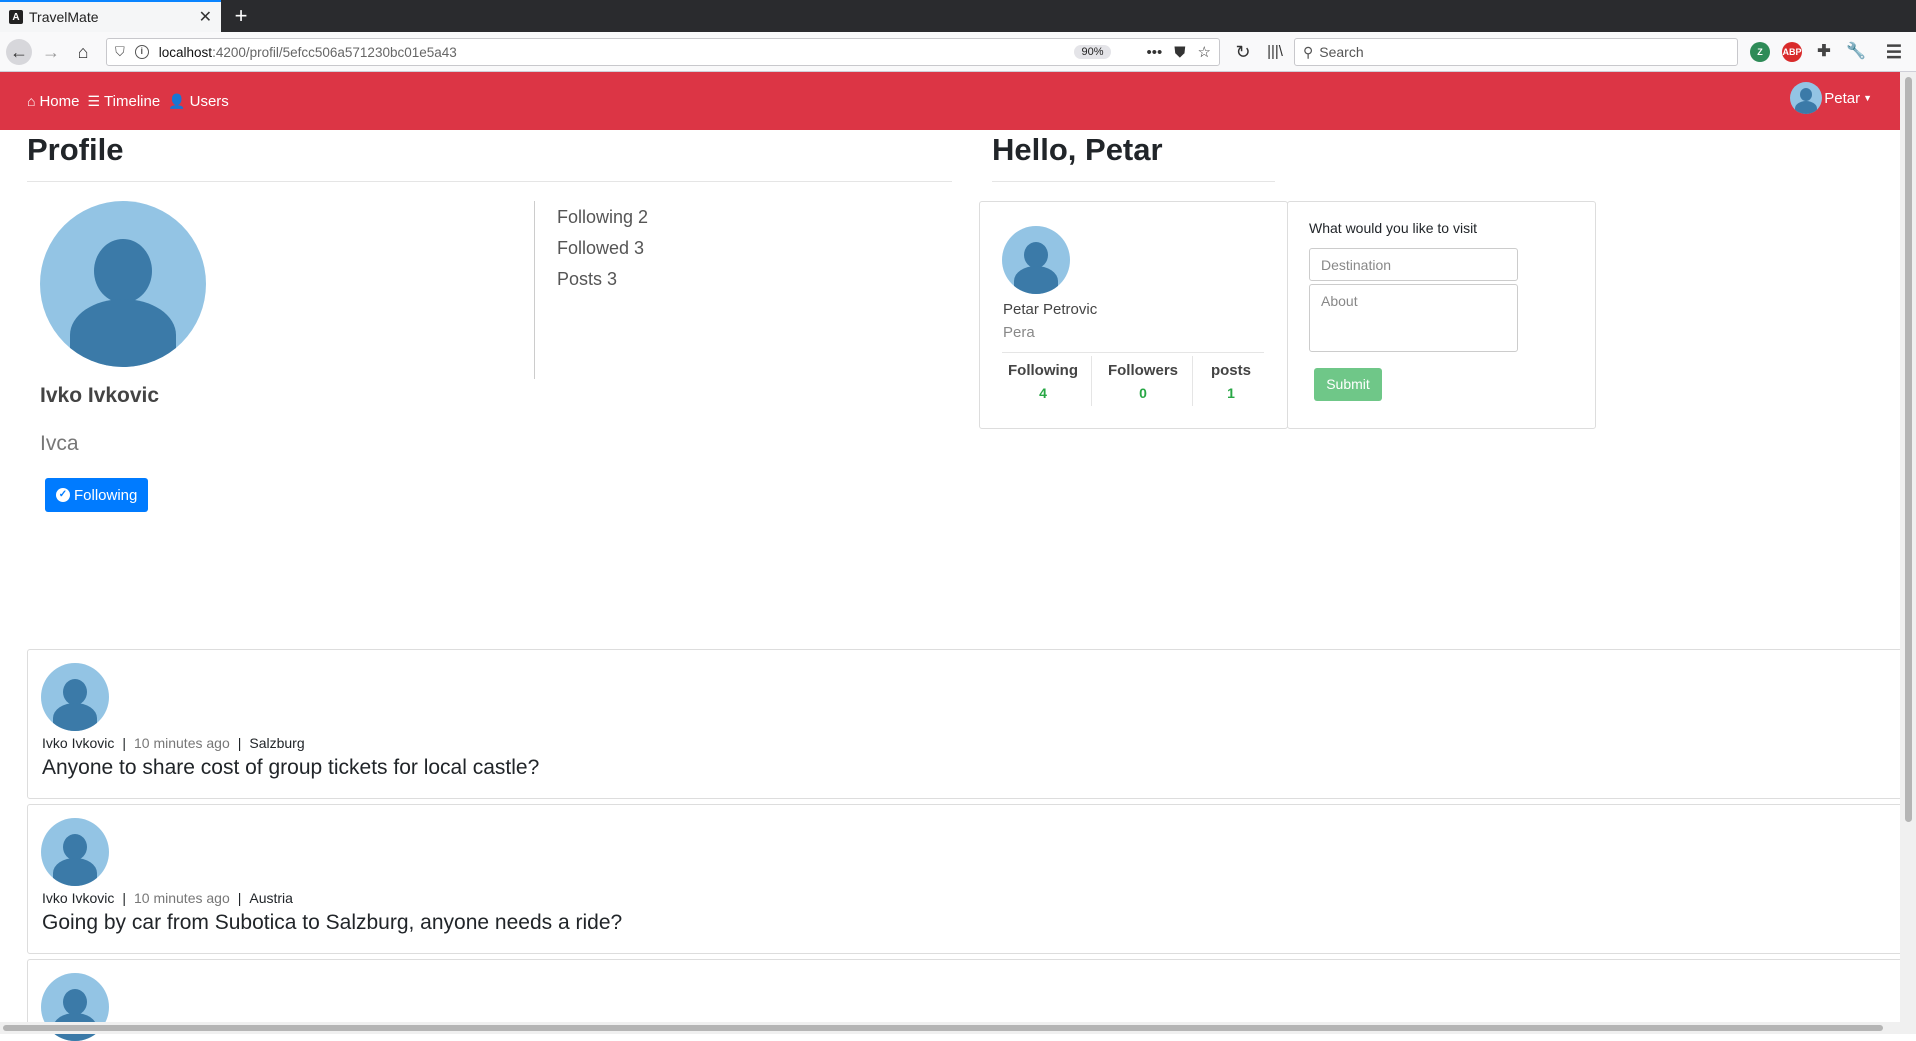  I want to click on stats-divider, so click(534, 290).